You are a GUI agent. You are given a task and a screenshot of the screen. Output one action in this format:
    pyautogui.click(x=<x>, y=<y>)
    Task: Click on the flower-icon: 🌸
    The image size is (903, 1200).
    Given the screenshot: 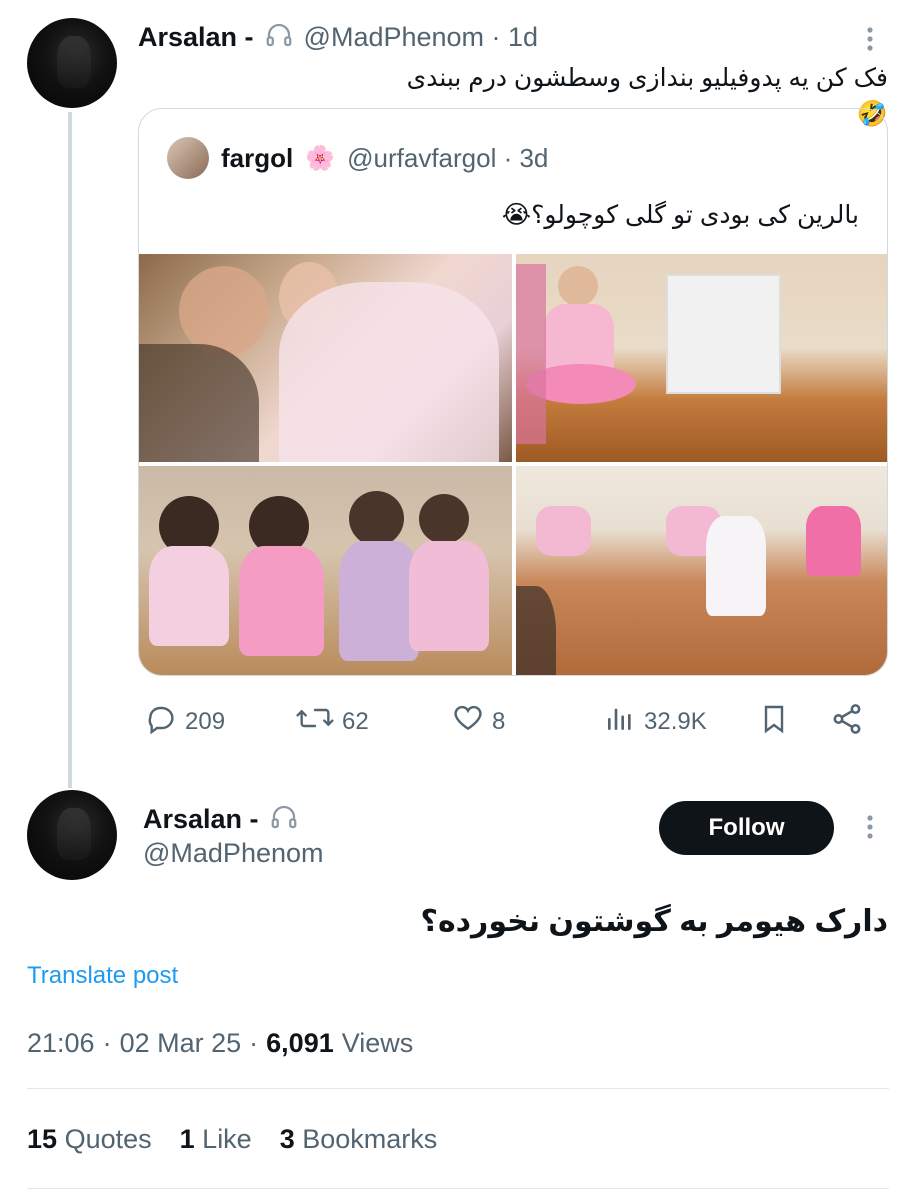 What is the action you would take?
    pyautogui.click(x=320, y=158)
    